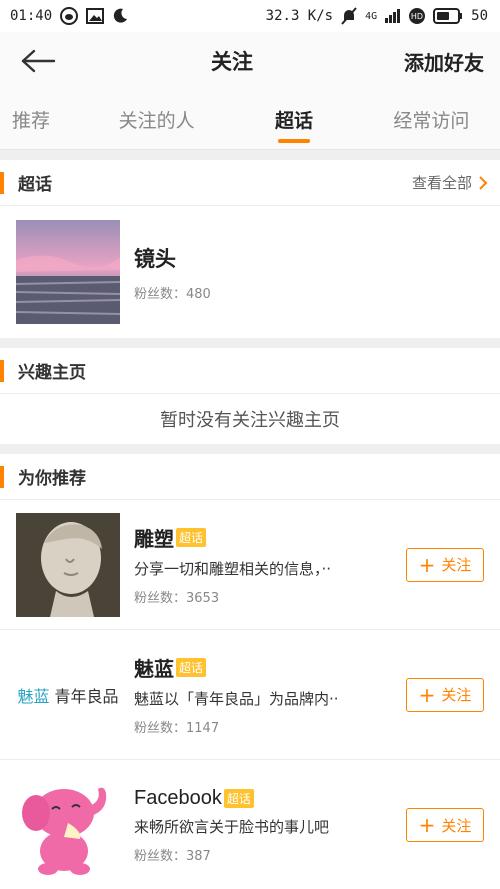 Image resolution: width=500 pixels, height=889 pixels. What do you see at coordinates (68, 564) in the screenshot?
I see `sculpture-thumbnail` at bounding box center [68, 564].